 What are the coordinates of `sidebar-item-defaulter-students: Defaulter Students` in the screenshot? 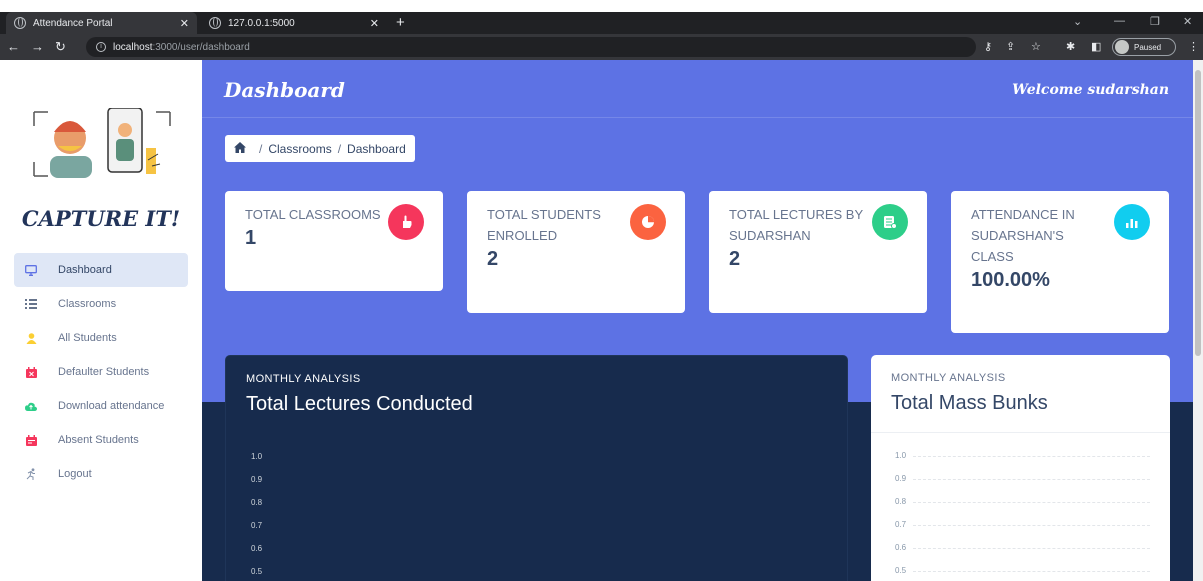 It's located at (101, 372).